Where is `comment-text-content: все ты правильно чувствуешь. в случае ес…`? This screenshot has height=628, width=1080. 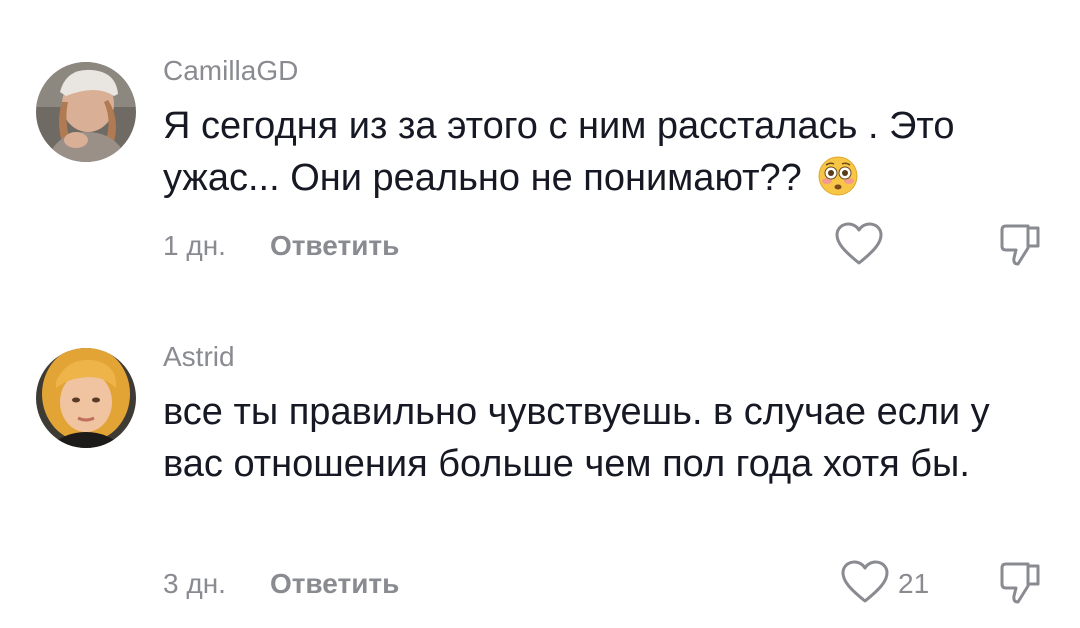 comment-text-content: все ты правильно чувствуешь. в случае ес… is located at coordinates (576, 438).